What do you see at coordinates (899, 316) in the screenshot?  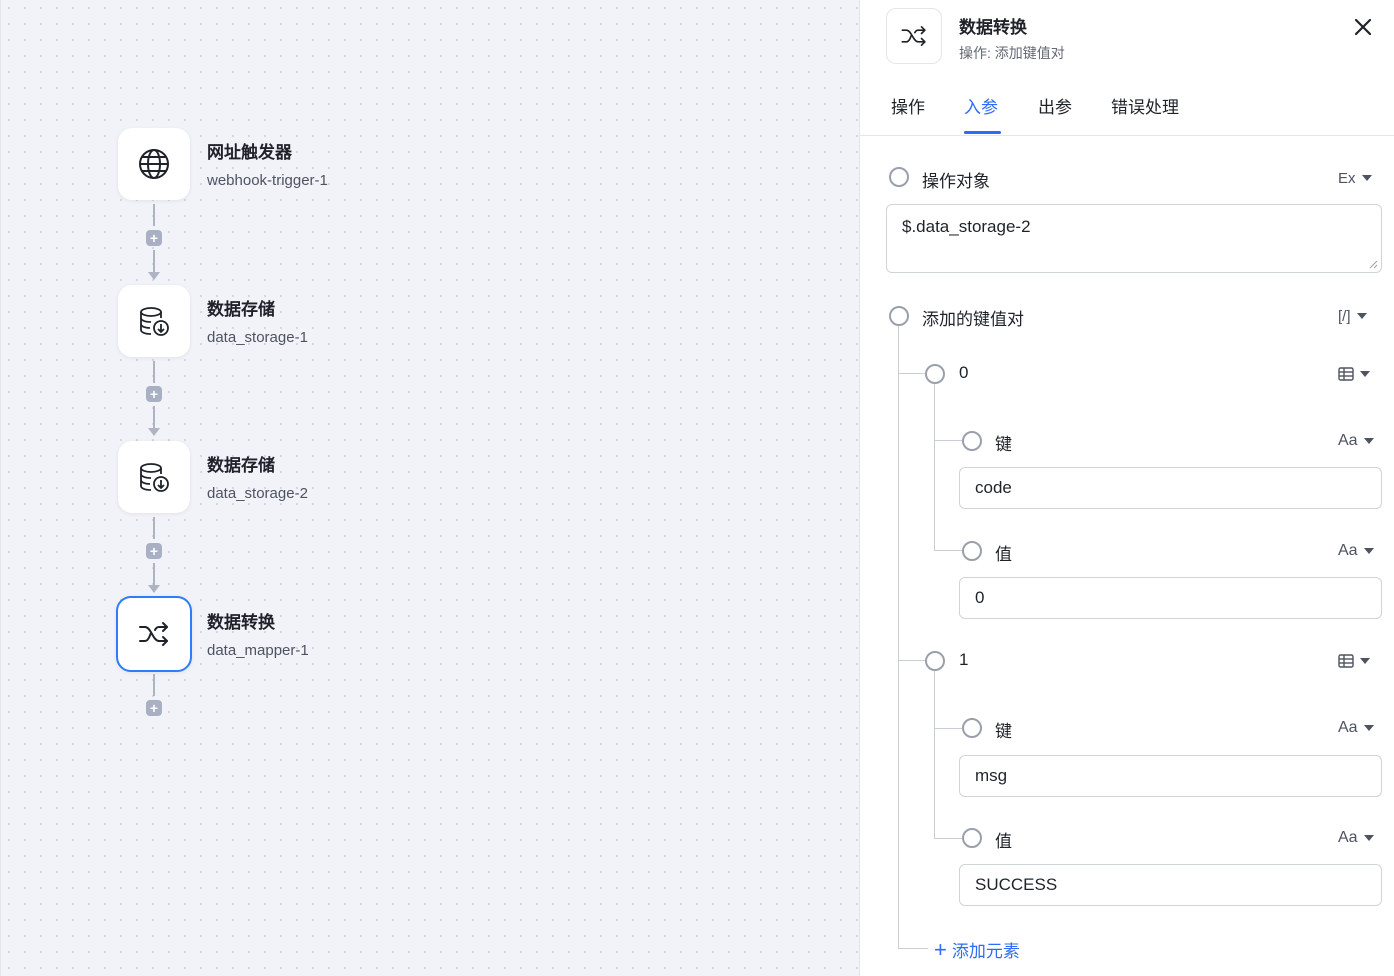 I see `pairs-field-radio` at bounding box center [899, 316].